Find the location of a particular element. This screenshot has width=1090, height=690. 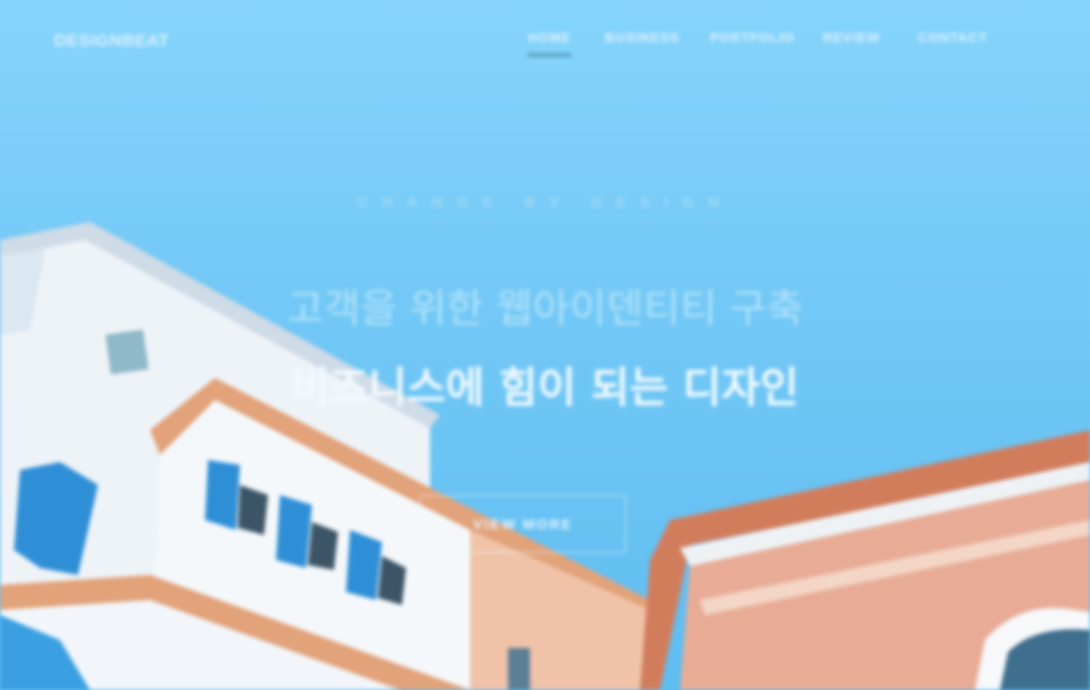

nav-item-review: REVIEW is located at coordinates (851, 37).